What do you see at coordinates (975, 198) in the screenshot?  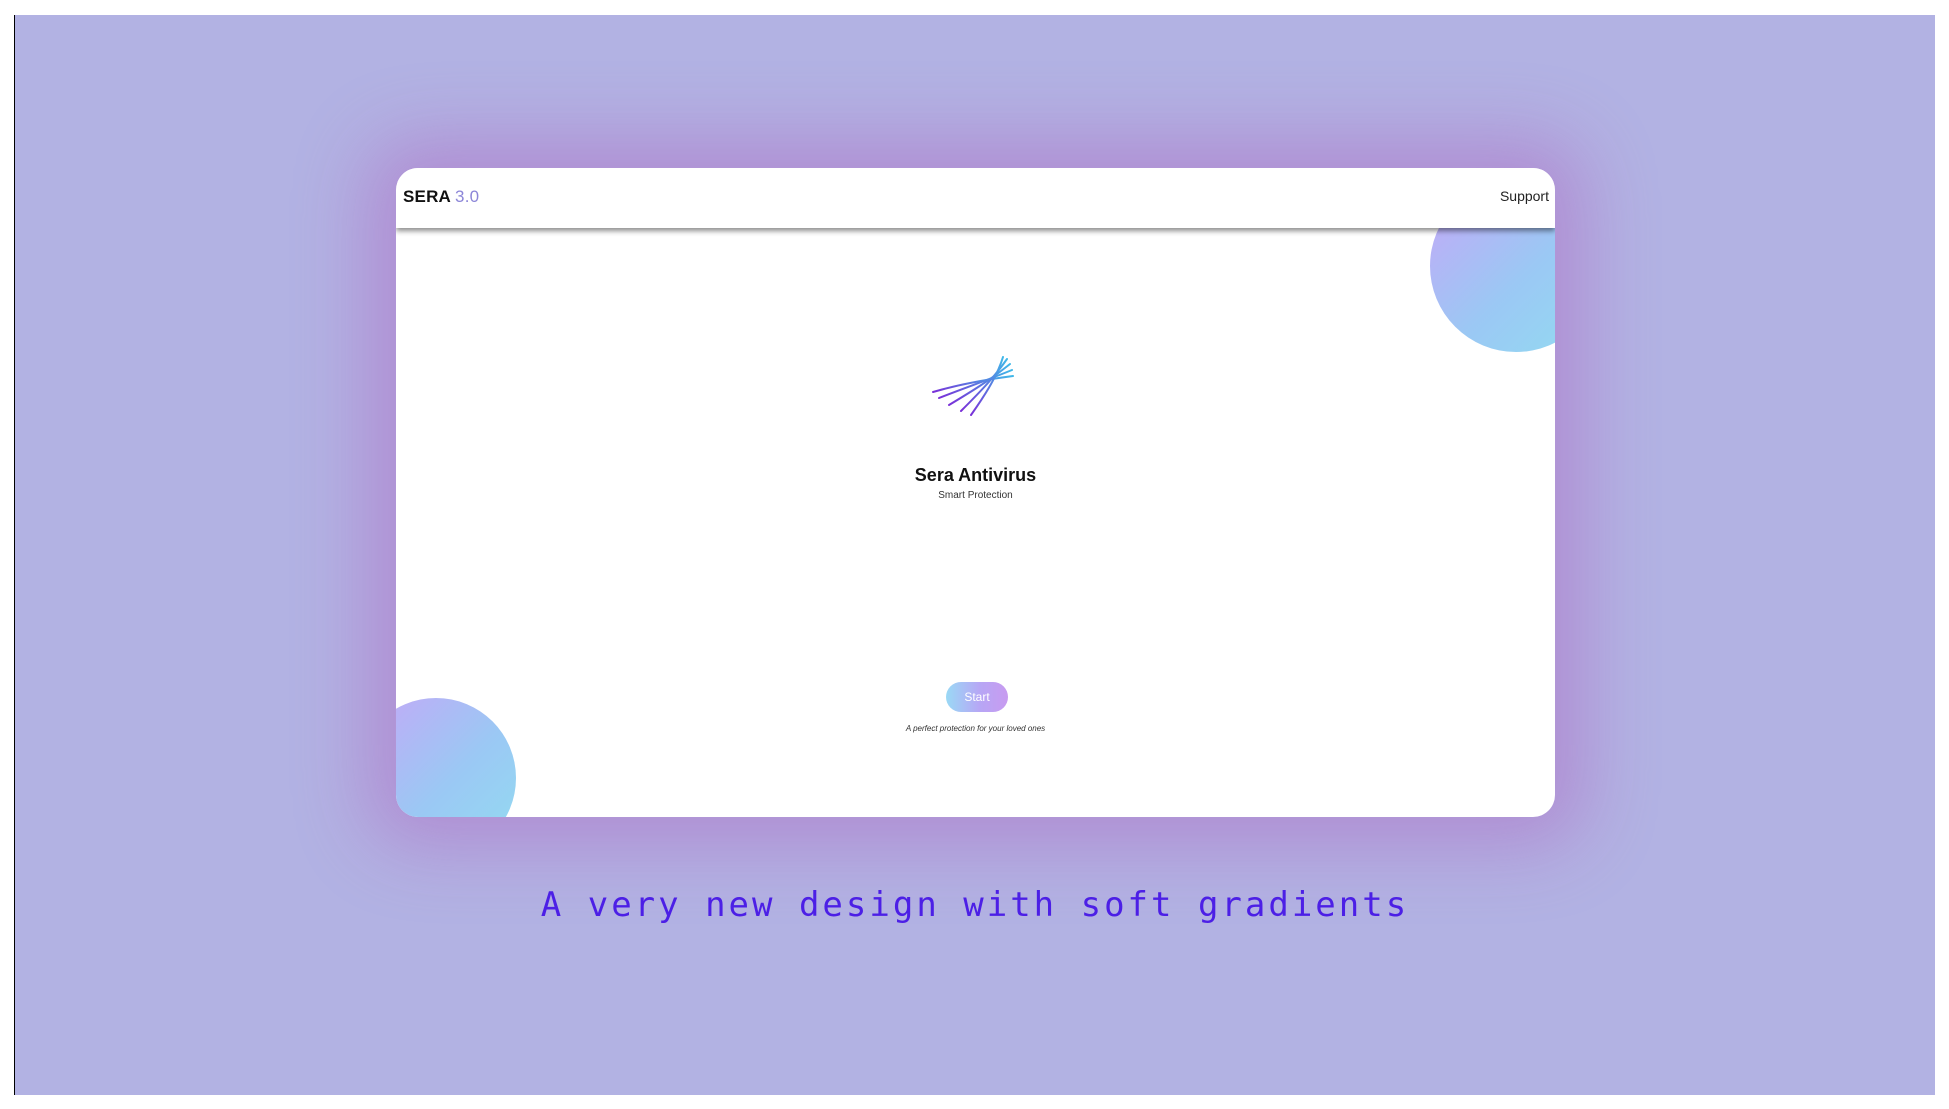 I see `app-header: SERA 3.0 Support` at bounding box center [975, 198].